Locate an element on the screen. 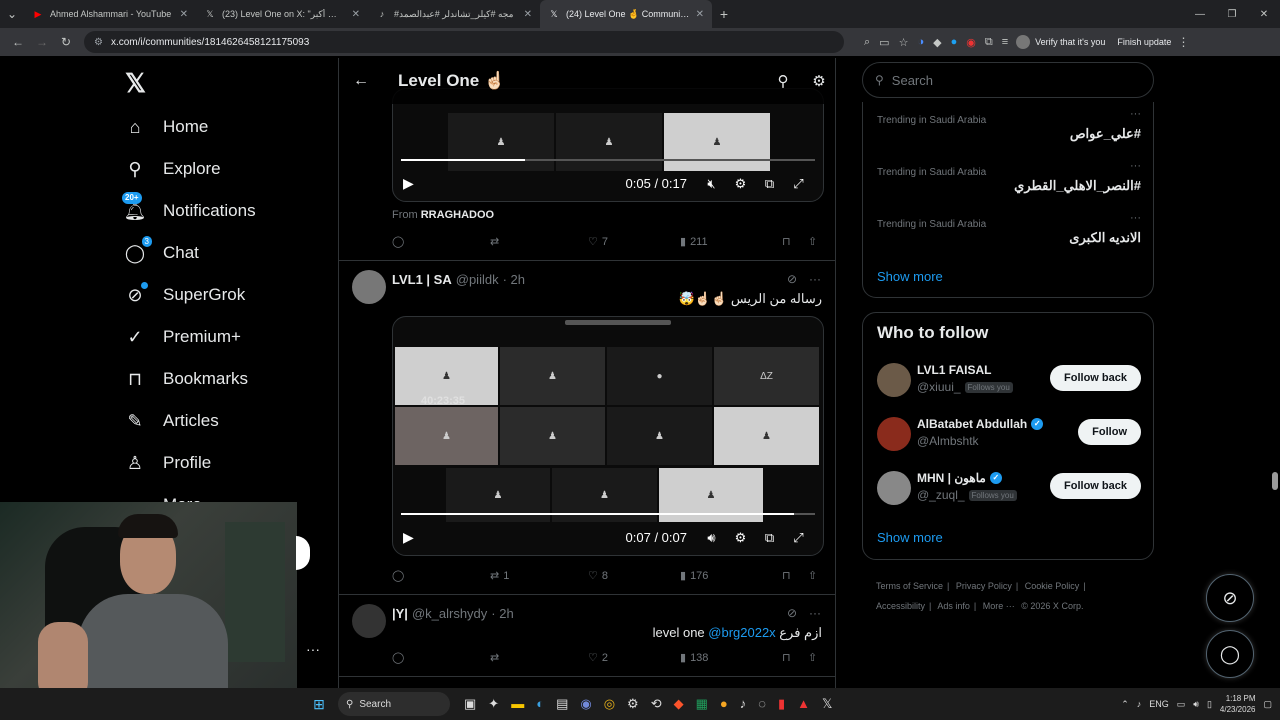  trend-item: Trending in Saudi Arabia ··· #علي_عواص is located at coordinates (1009, 129).